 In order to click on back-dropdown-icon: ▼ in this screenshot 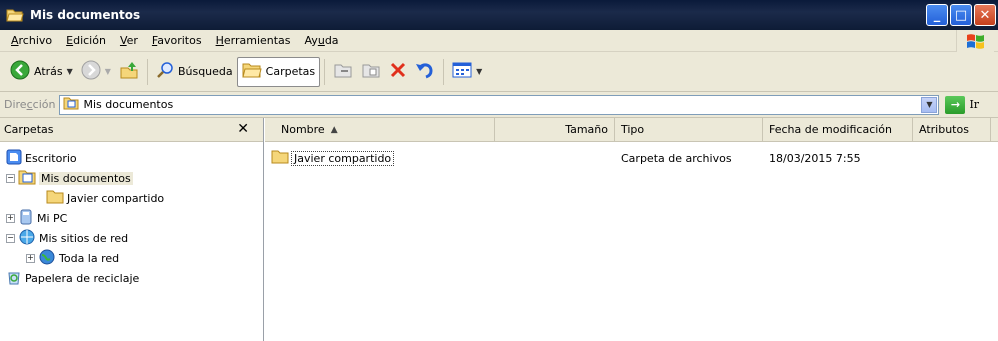, I will do `click(70, 71)`.